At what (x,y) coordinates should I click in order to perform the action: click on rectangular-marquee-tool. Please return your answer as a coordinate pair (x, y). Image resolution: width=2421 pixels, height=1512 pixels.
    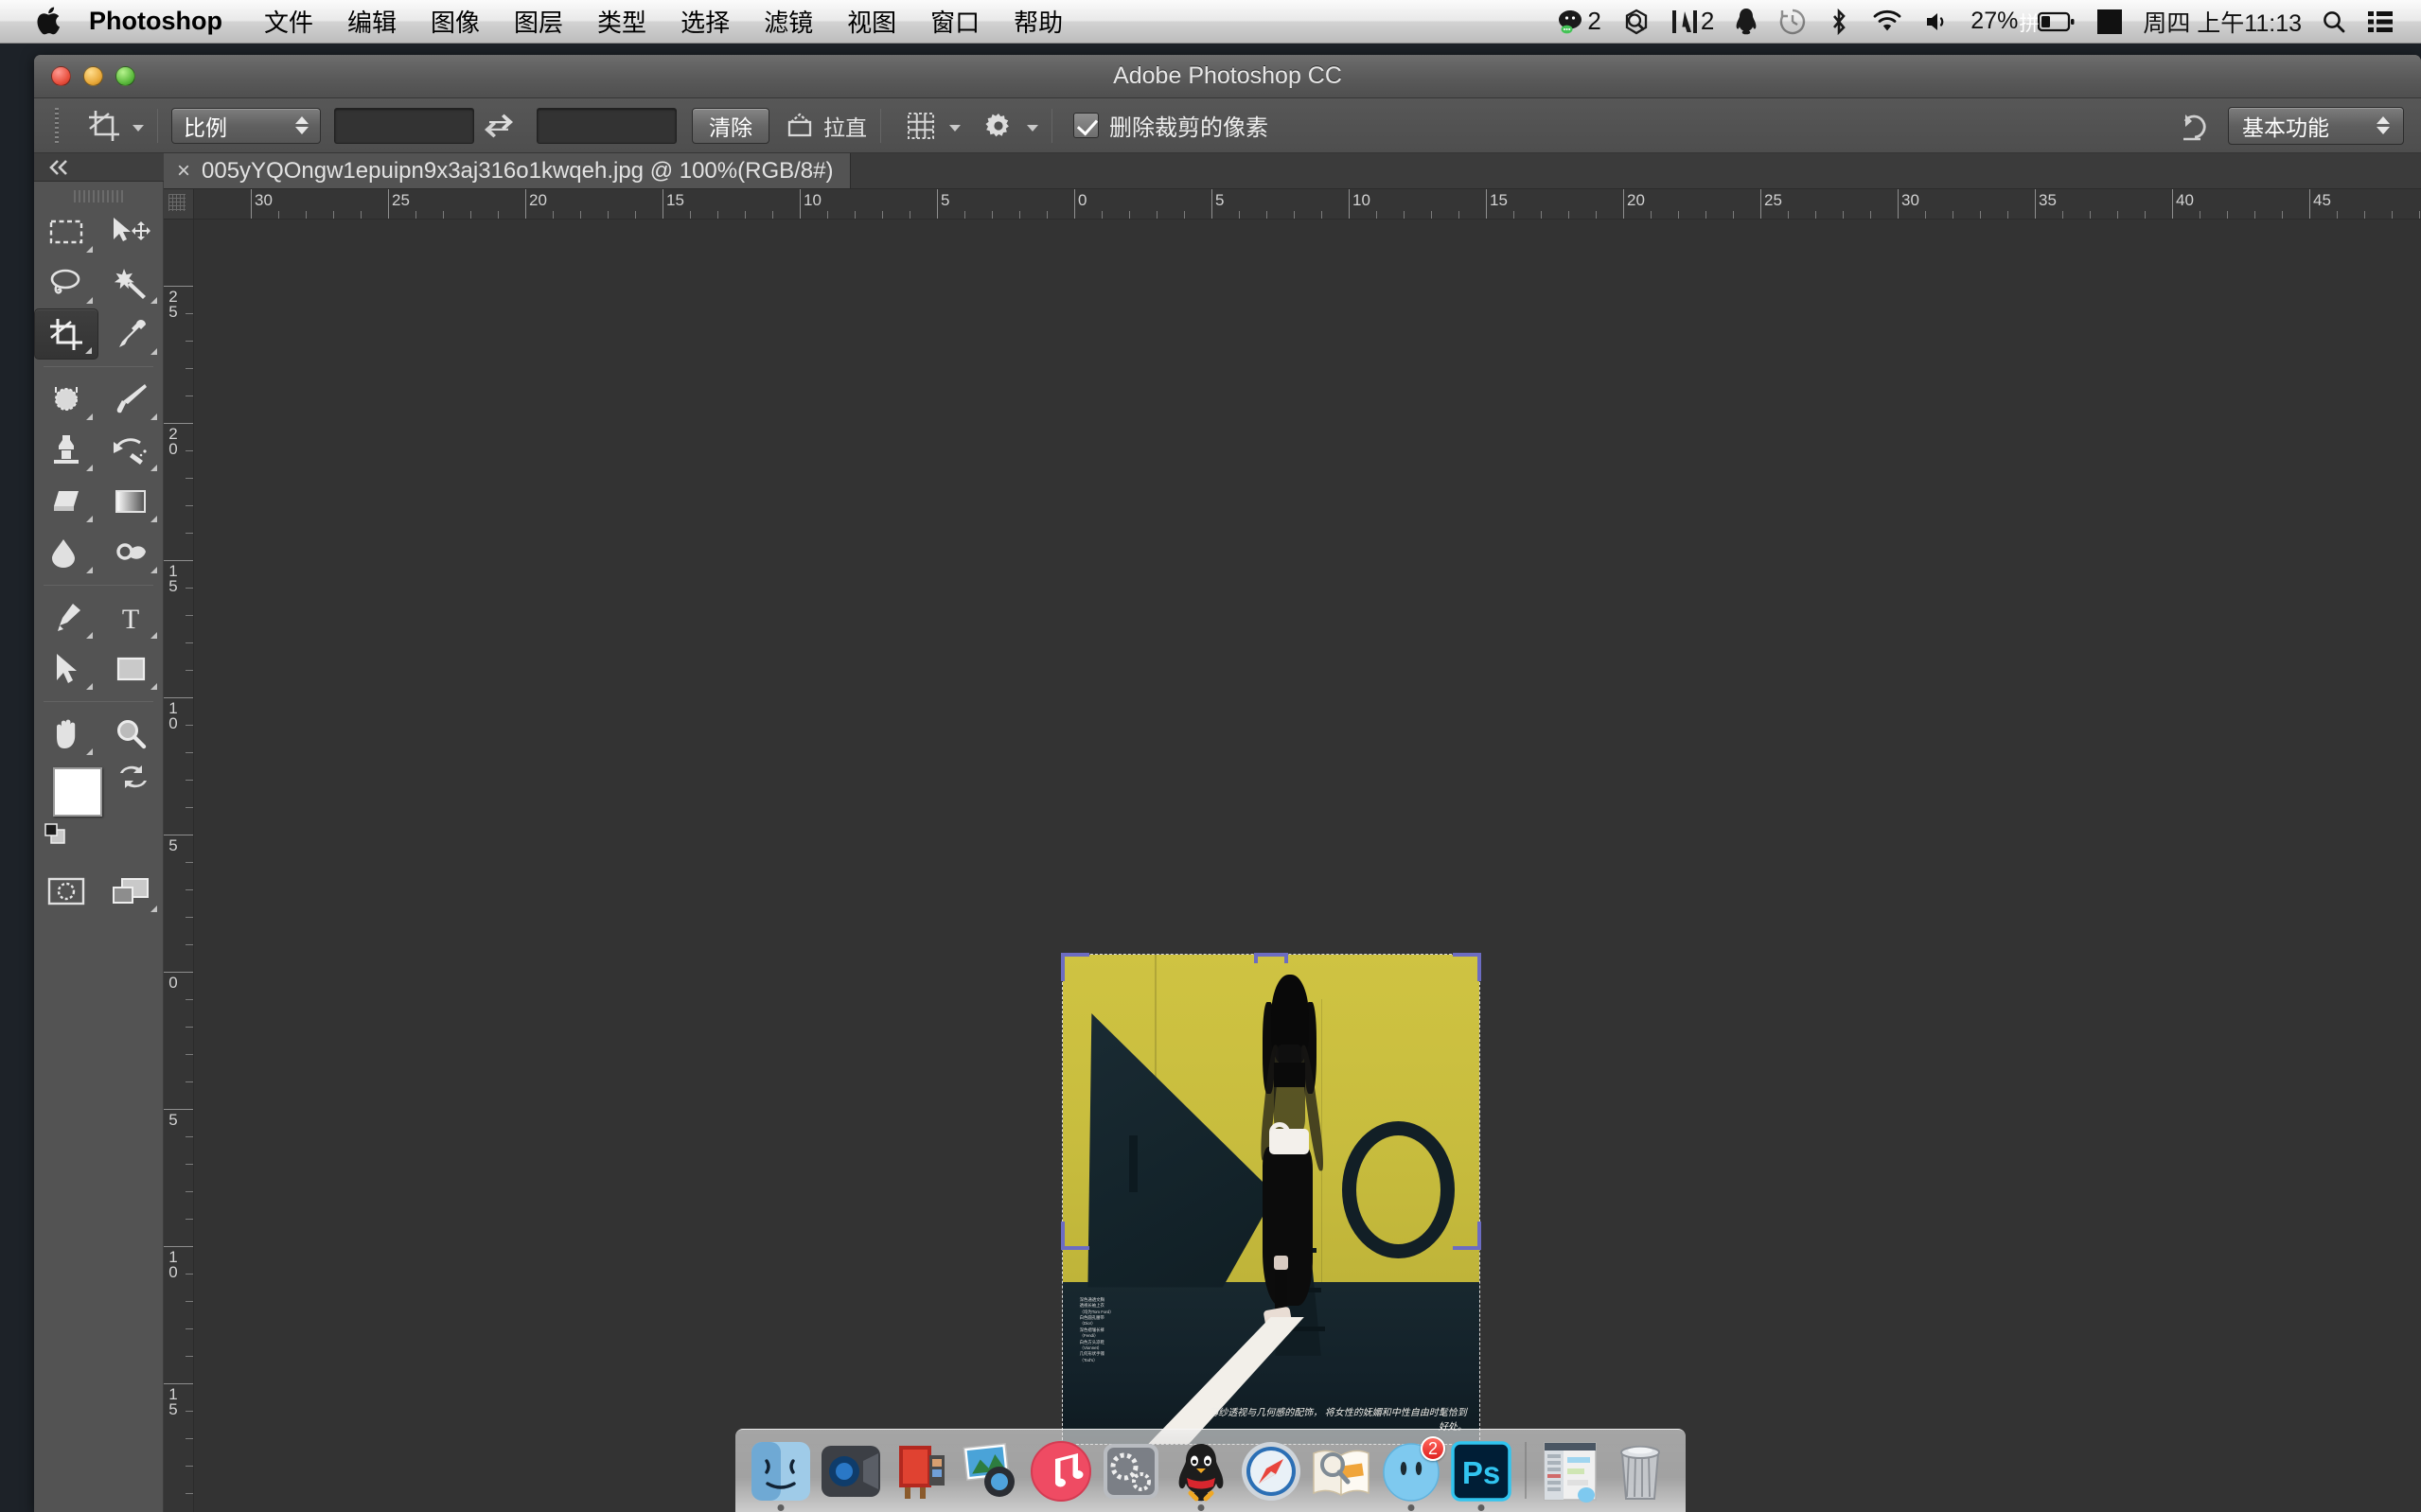
    Looking at the image, I should click on (66, 231).